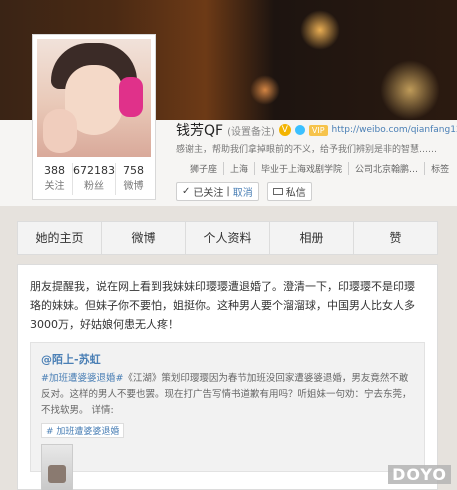 The image size is (457, 490). Describe the element at coordinates (57, 467) in the screenshot. I see `repost-image-thumbnail` at that location.